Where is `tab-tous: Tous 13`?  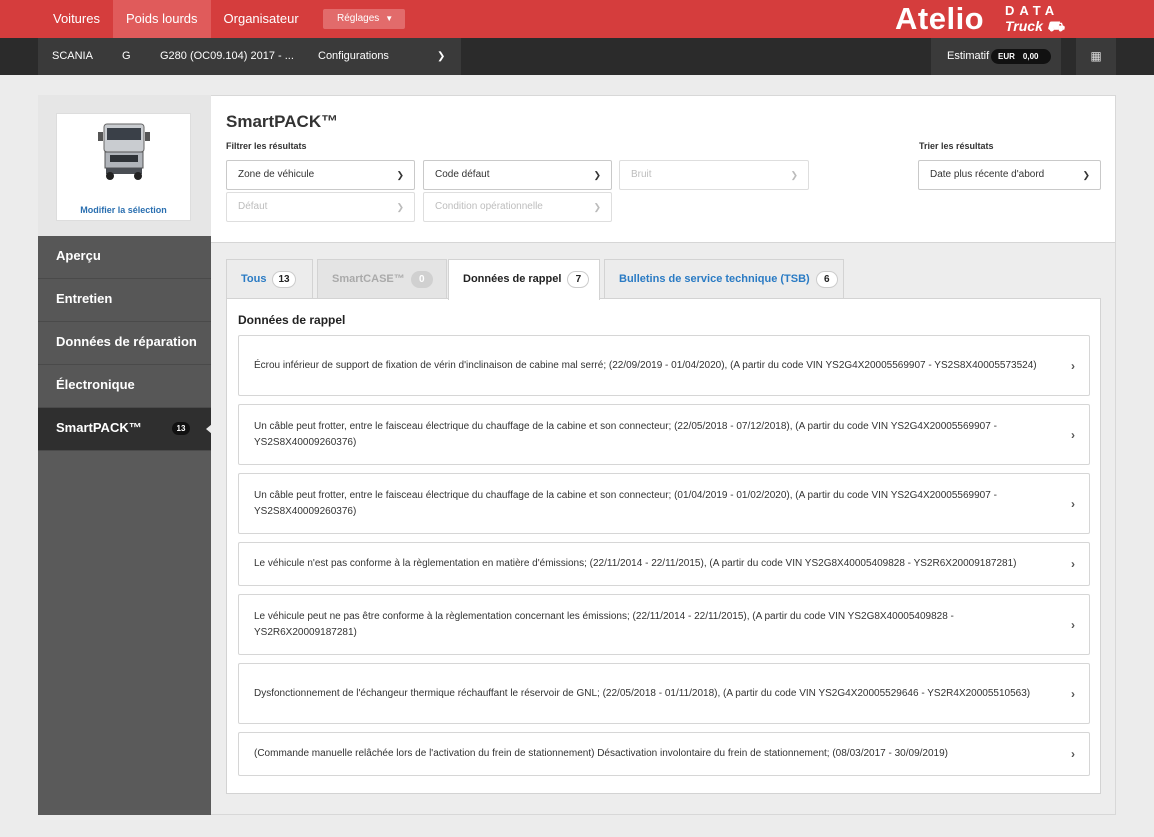
tab-tous: Tous 13 is located at coordinates (269, 278).